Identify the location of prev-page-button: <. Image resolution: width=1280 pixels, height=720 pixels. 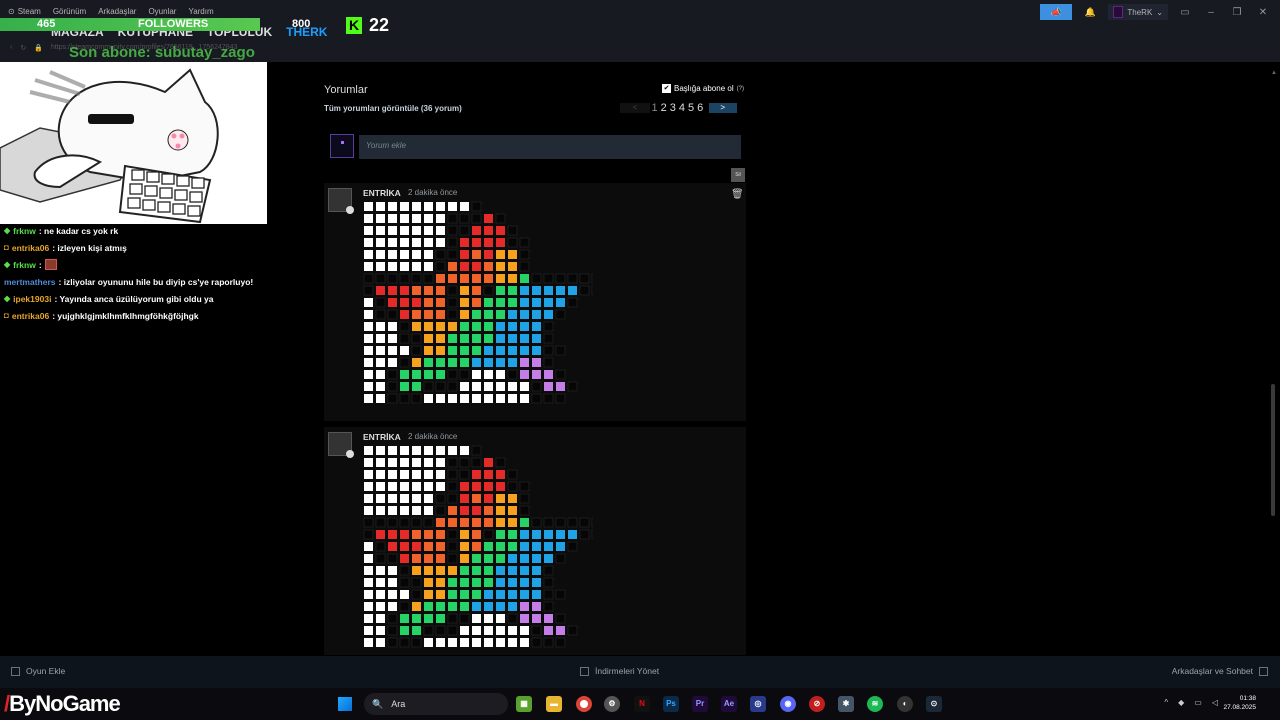
(635, 108).